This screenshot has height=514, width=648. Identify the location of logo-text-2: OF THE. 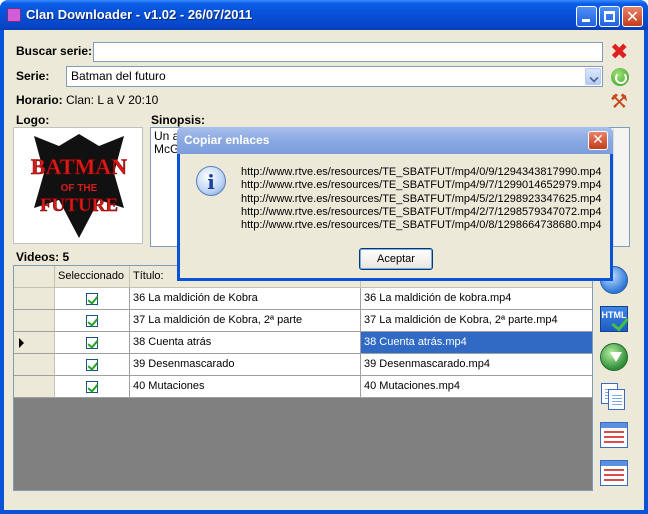
(79, 188).